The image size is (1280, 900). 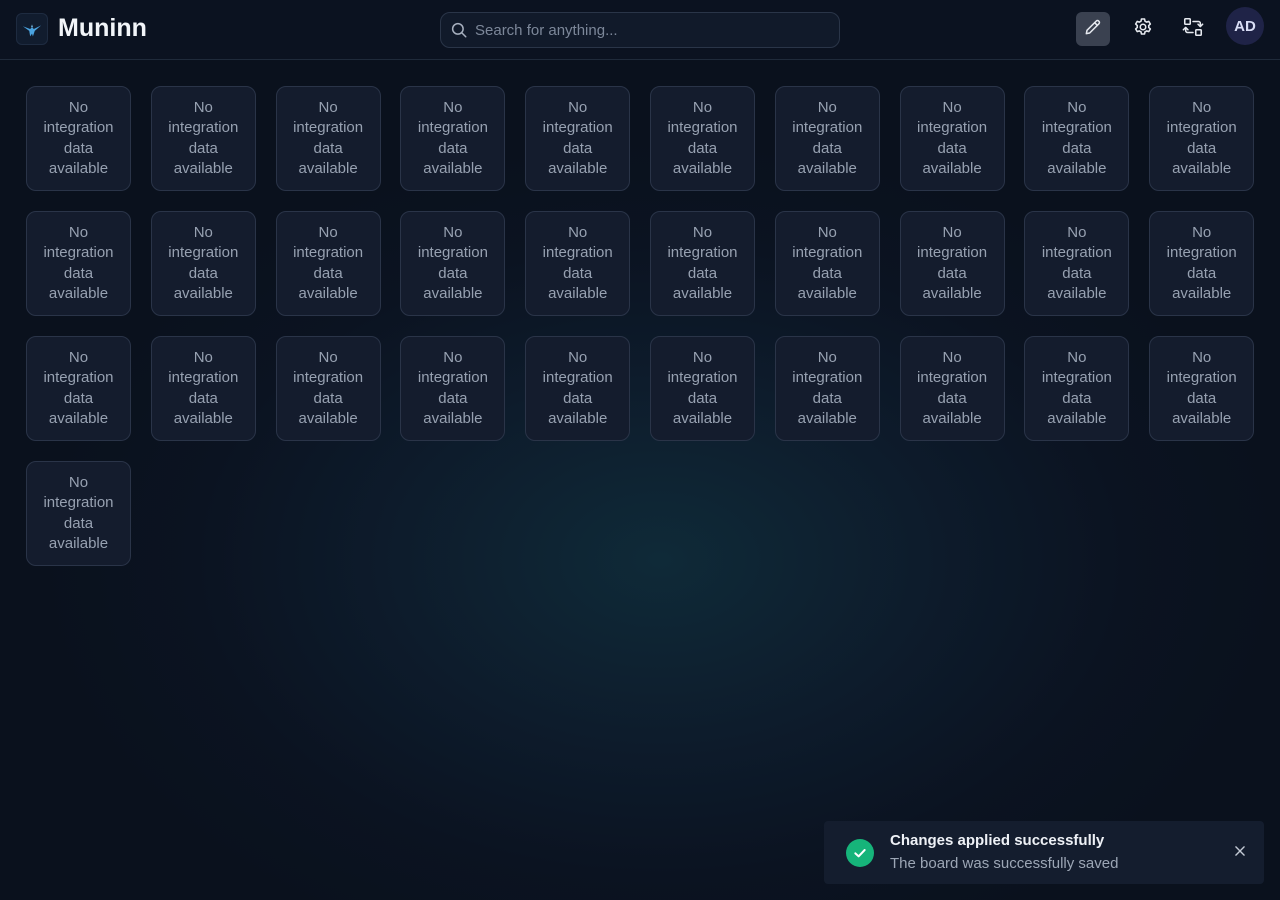 I want to click on pencil-icon, so click(x=1093, y=29).